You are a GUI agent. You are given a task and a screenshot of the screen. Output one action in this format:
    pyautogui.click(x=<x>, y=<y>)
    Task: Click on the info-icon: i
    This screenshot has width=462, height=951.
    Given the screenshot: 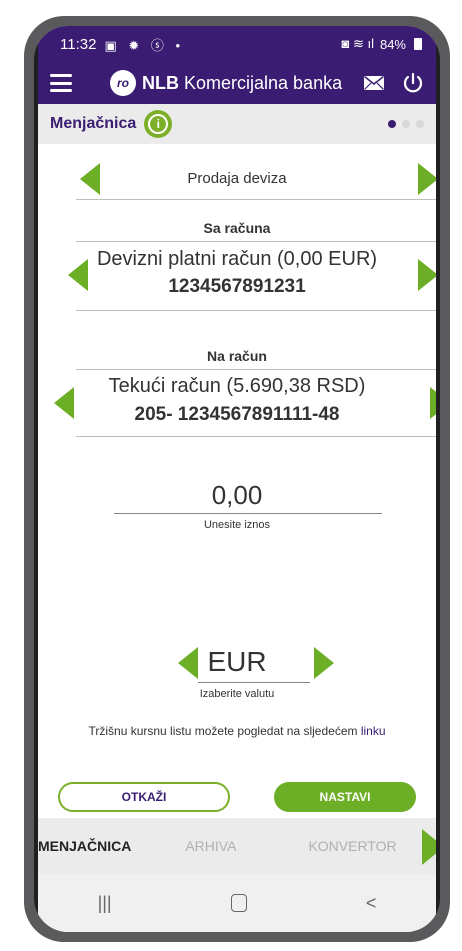 What is the action you would take?
    pyautogui.click(x=158, y=124)
    